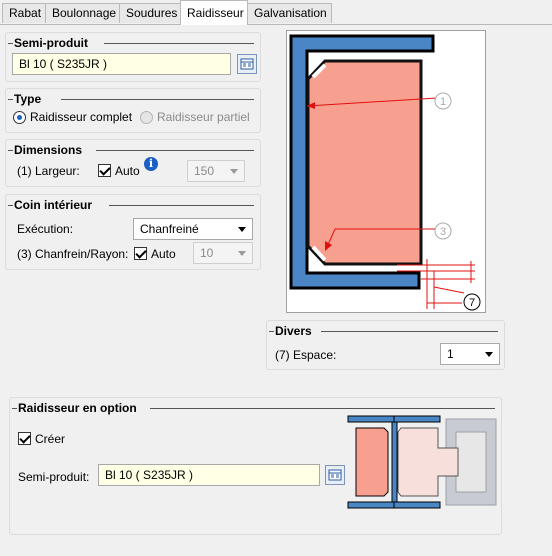 This screenshot has width=552, height=556. What do you see at coordinates (50, 439) in the screenshot?
I see `creer-label: Créer` at bounding box center [50, 439].